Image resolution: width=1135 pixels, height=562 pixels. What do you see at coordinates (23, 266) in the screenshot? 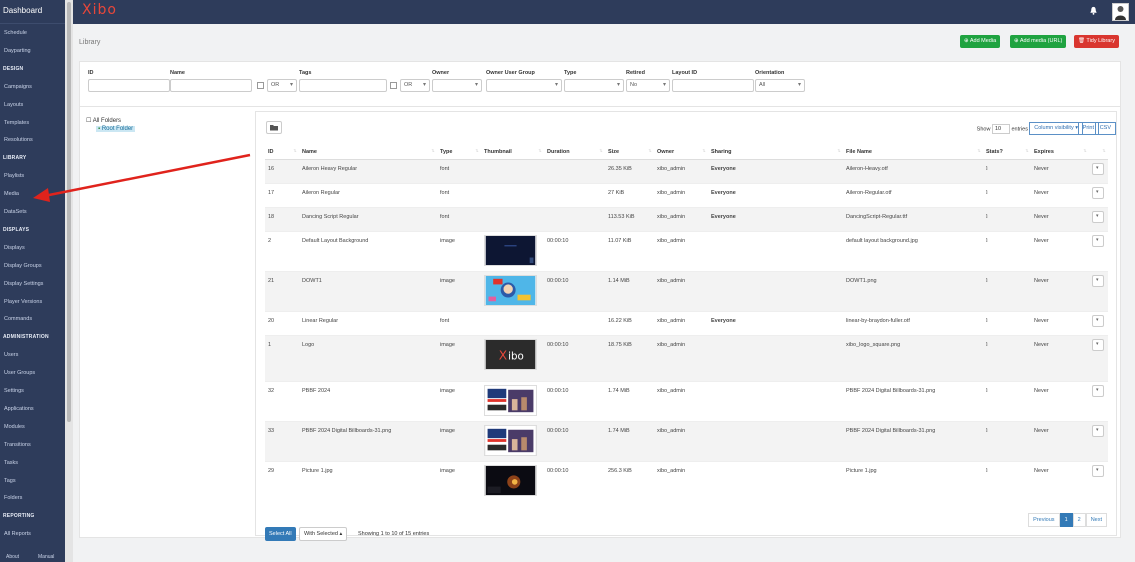
I see `sidebar-item-display-groups: Display Groups` at bounding box center [23, 266].